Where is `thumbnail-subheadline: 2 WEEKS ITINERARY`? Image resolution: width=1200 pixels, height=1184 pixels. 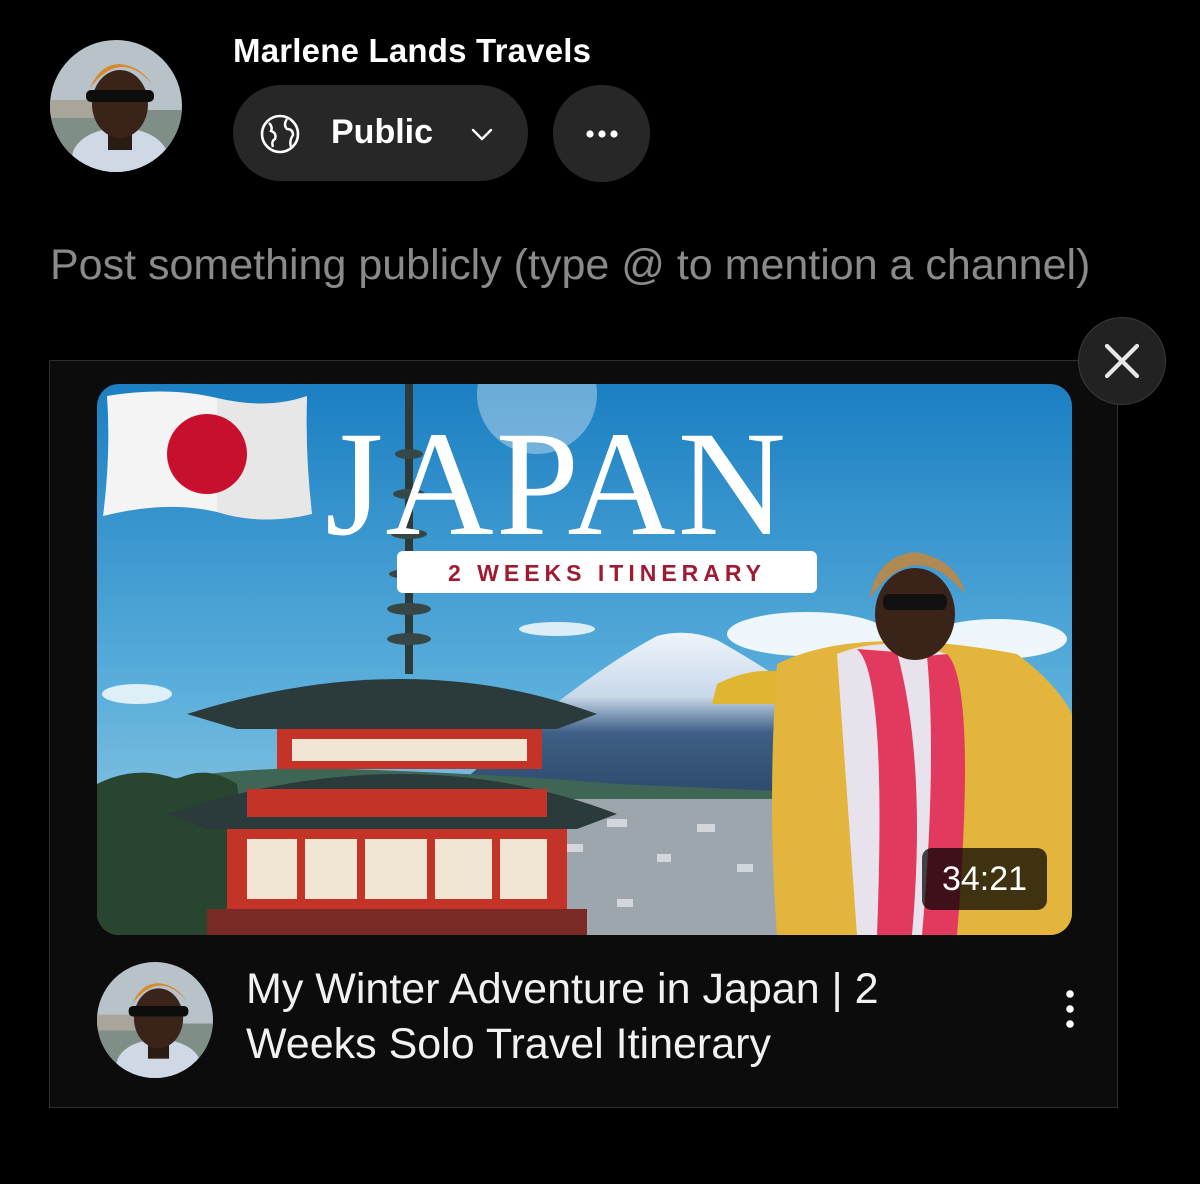 thumbnail-subheadline: 2 WEEKS ITINERARY is located at coordinates (607, 573).